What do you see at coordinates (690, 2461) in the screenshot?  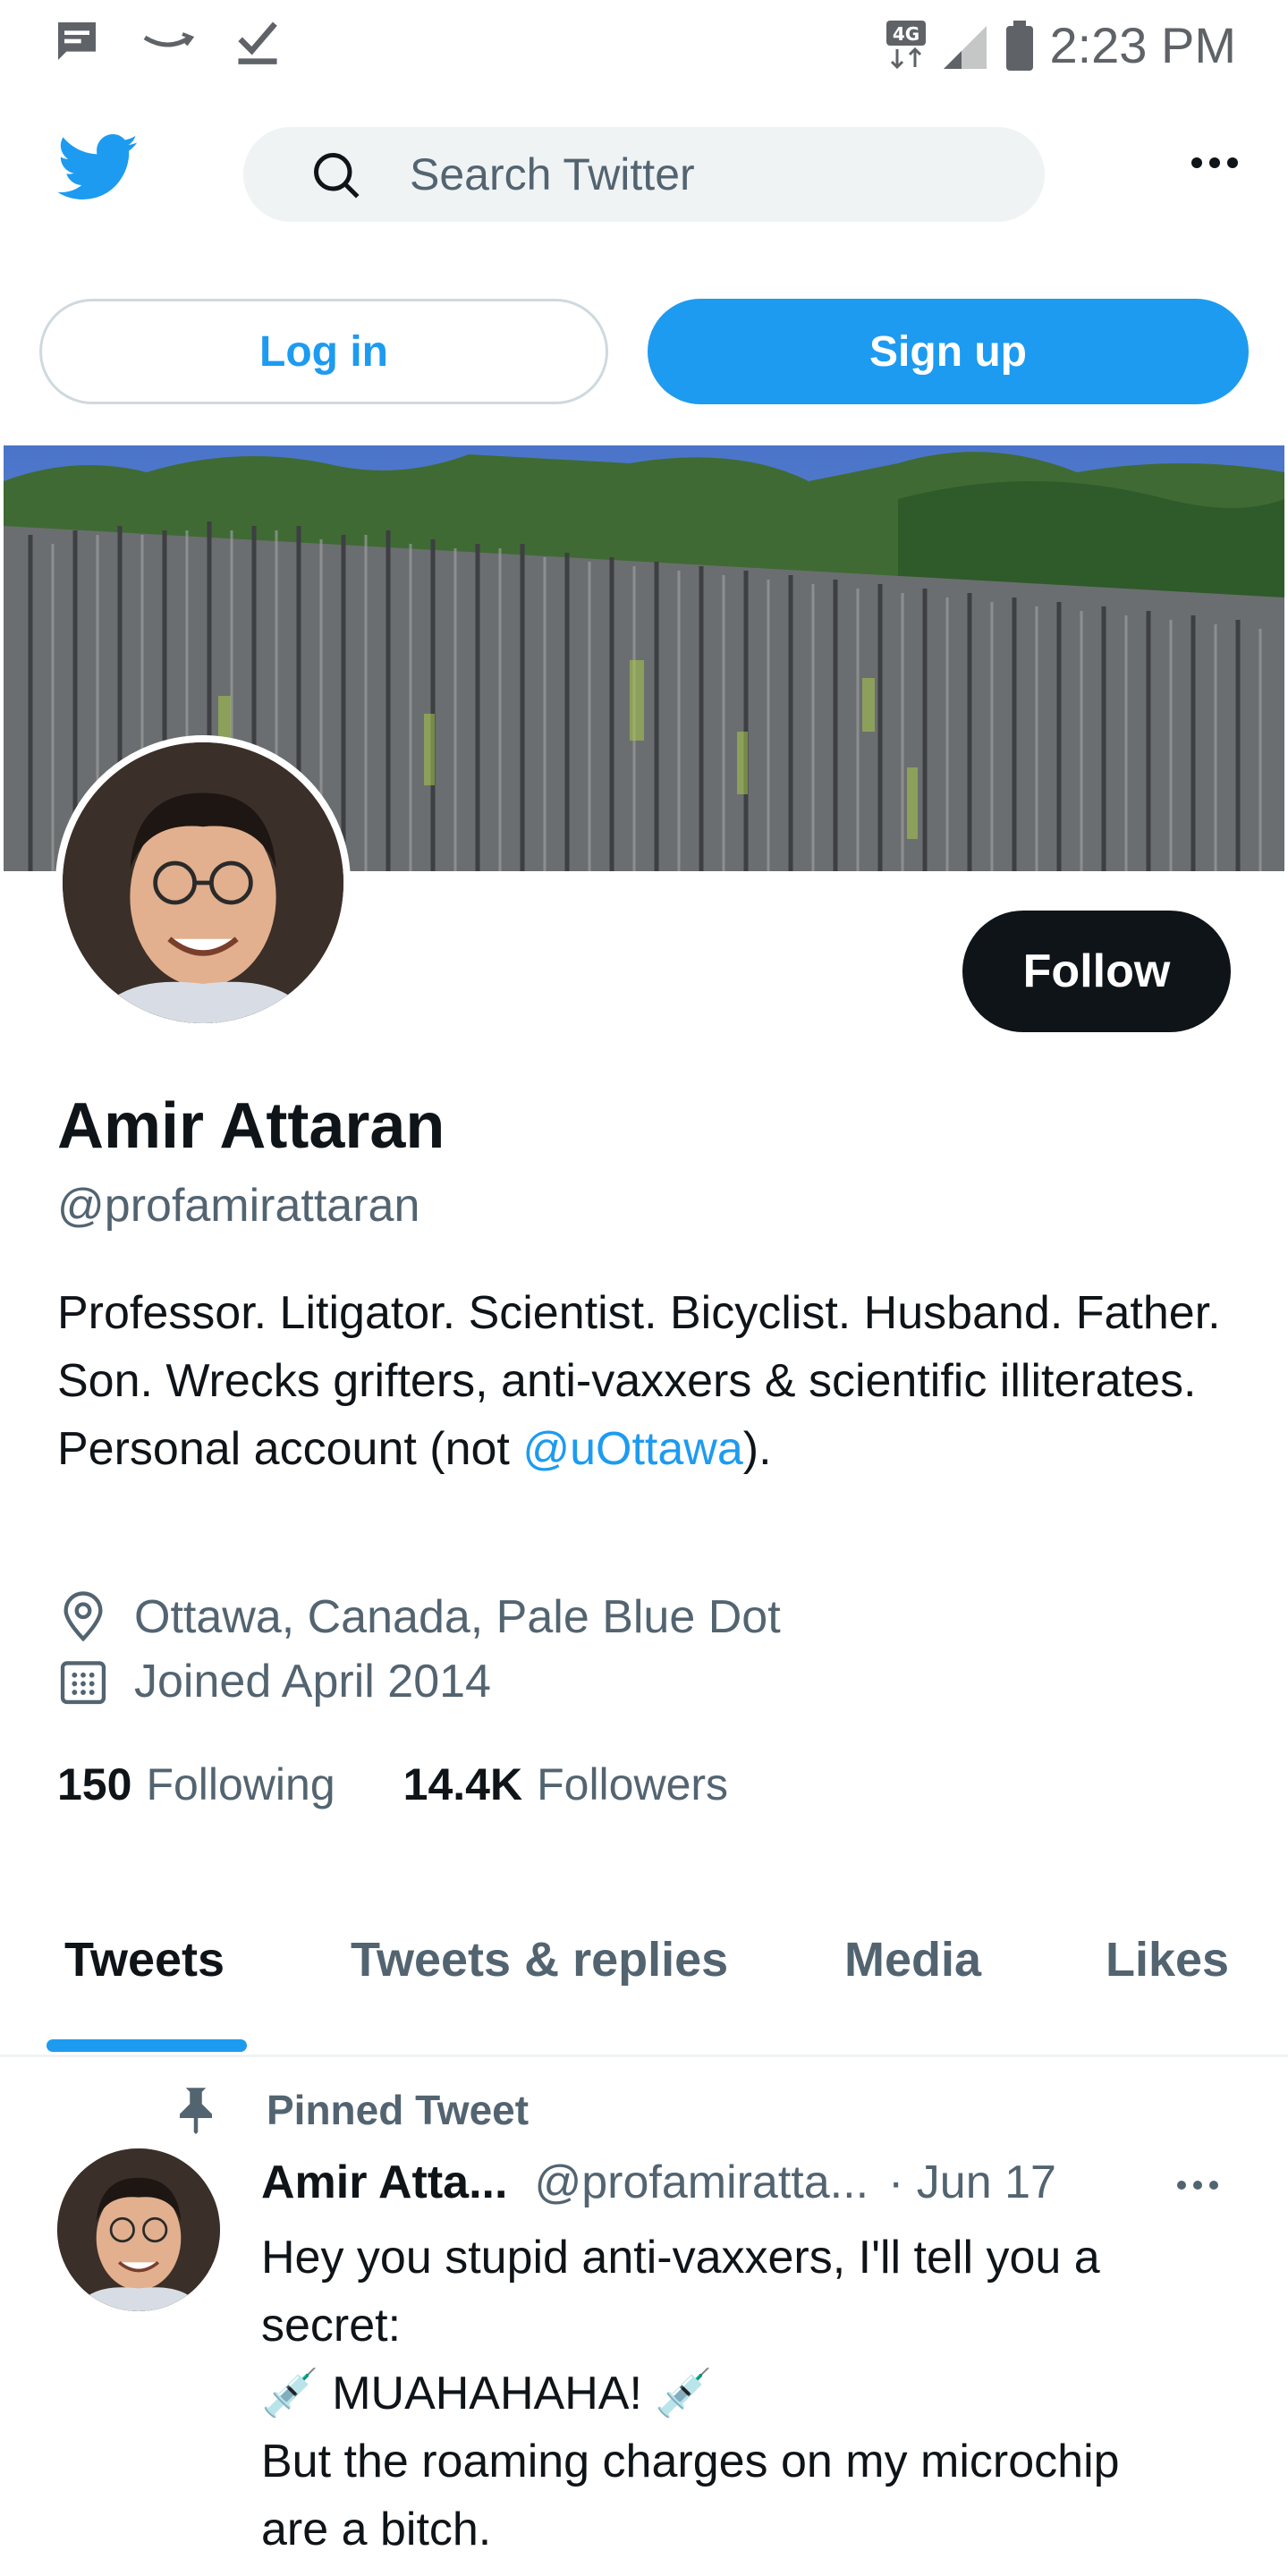 I see `tweet-line: But the roaming charges on my microchip` at bounding box center [690, 2461].